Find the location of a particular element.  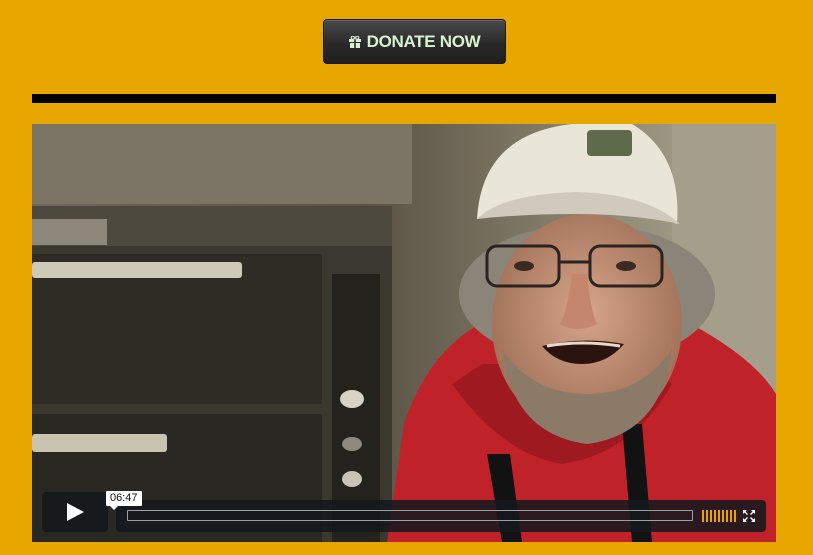

section-divider is located at coordinates (404, 98).